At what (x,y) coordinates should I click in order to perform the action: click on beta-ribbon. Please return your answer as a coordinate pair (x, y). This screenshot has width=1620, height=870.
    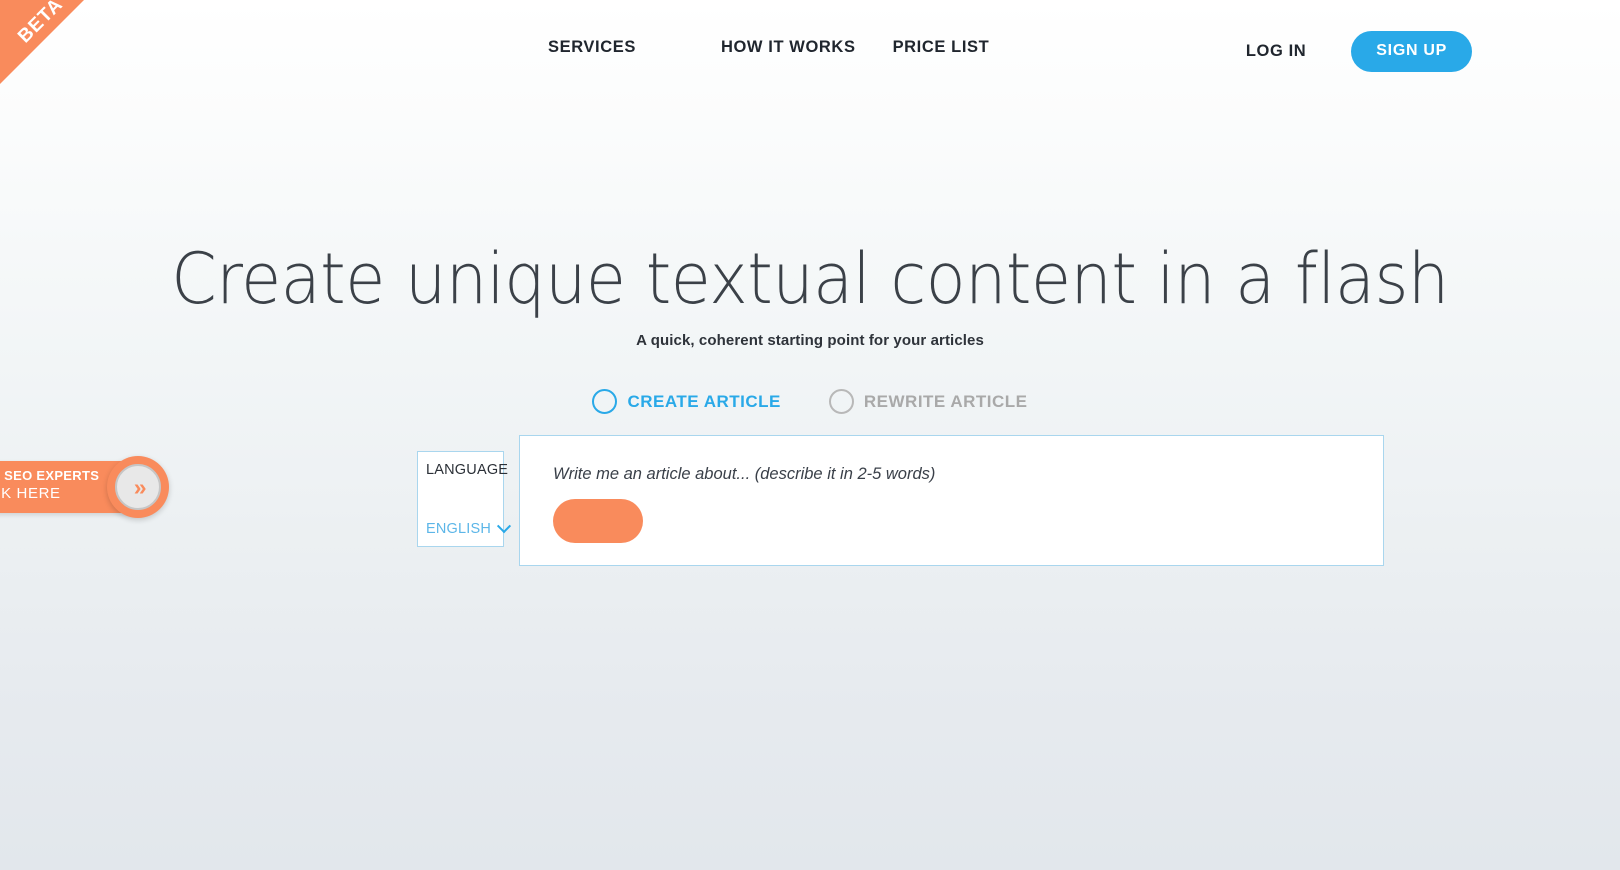
    Looking at the image, I should click on (42, 42).